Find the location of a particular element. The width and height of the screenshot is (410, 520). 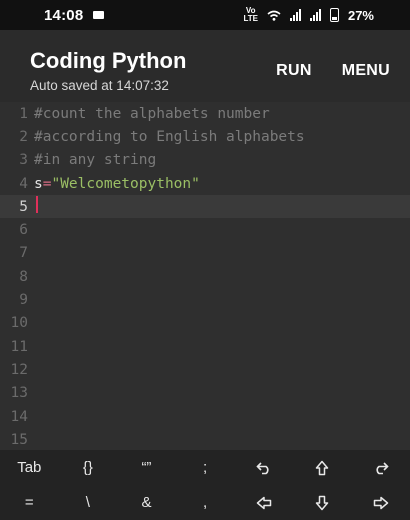

line-number: 9 is located at coordinates (23, 300).